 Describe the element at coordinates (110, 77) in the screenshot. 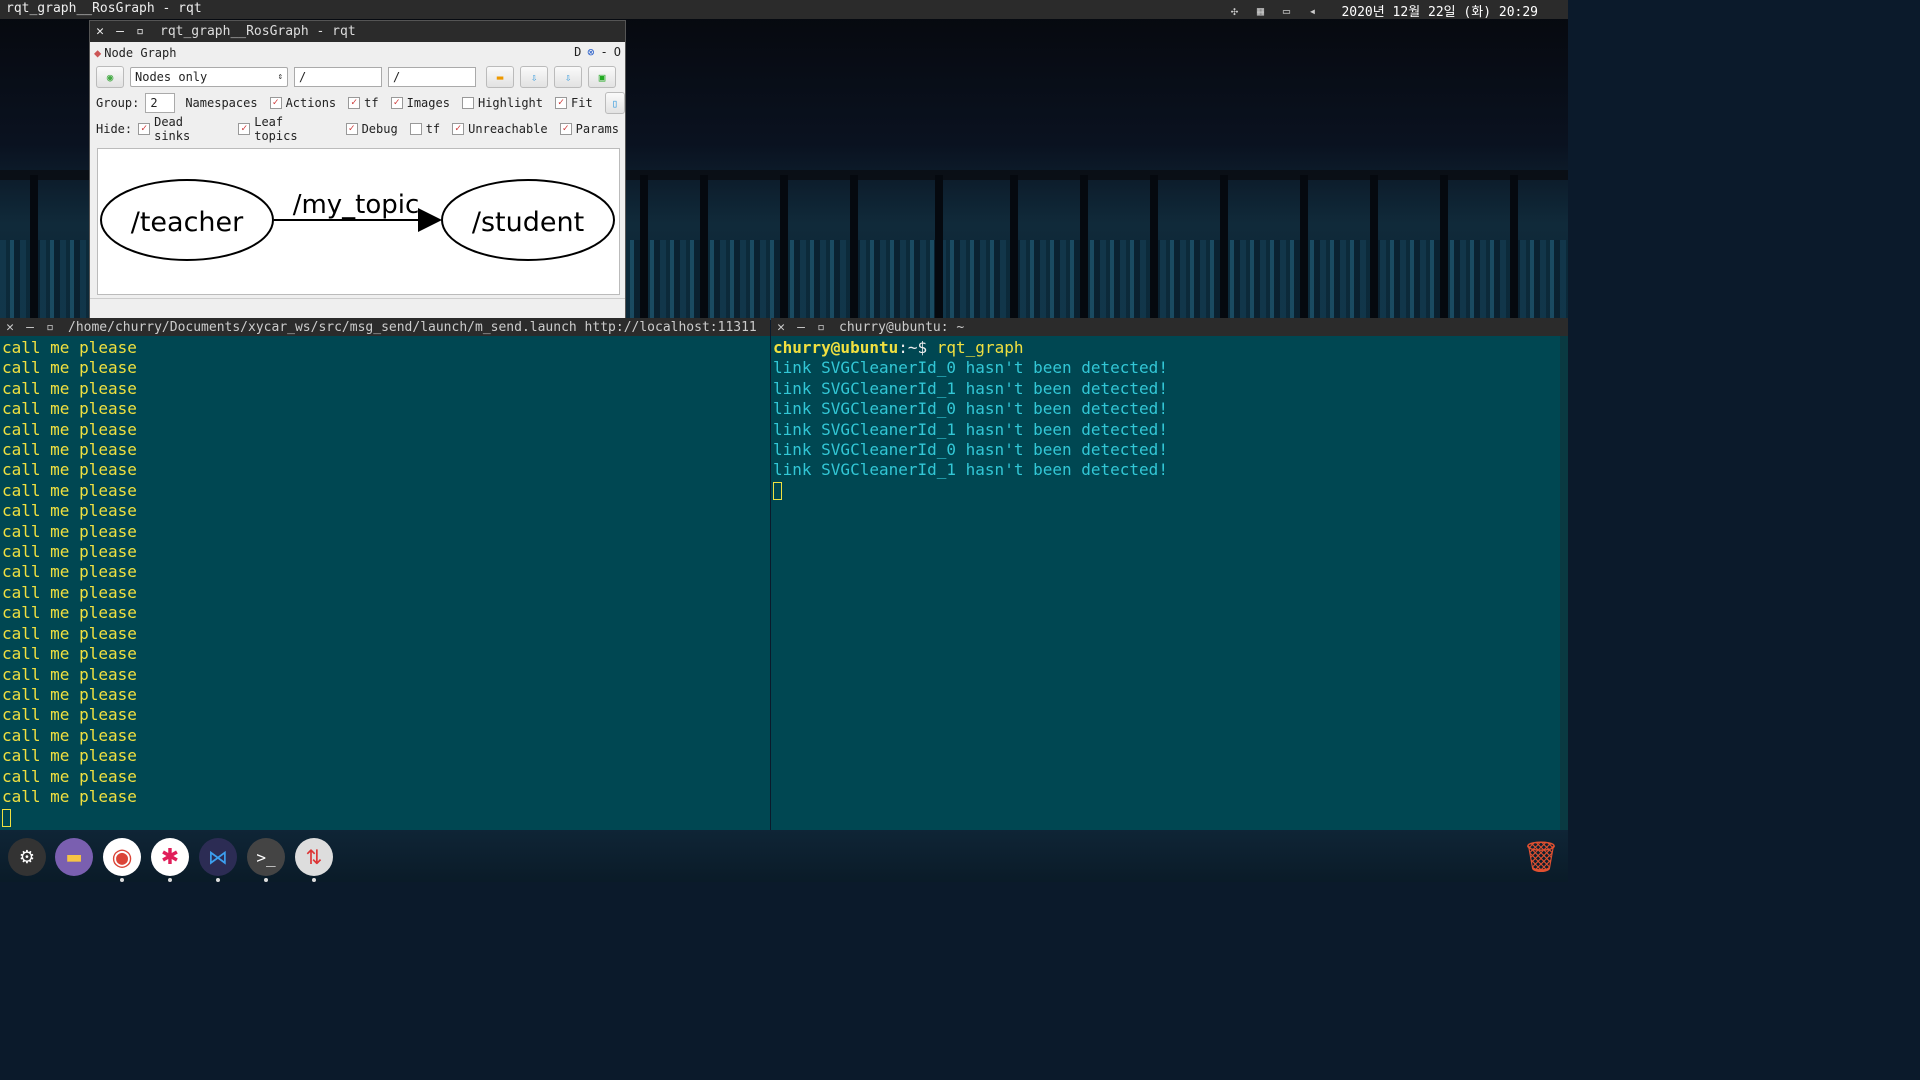

I see `refresh-button: ◉` at that location.